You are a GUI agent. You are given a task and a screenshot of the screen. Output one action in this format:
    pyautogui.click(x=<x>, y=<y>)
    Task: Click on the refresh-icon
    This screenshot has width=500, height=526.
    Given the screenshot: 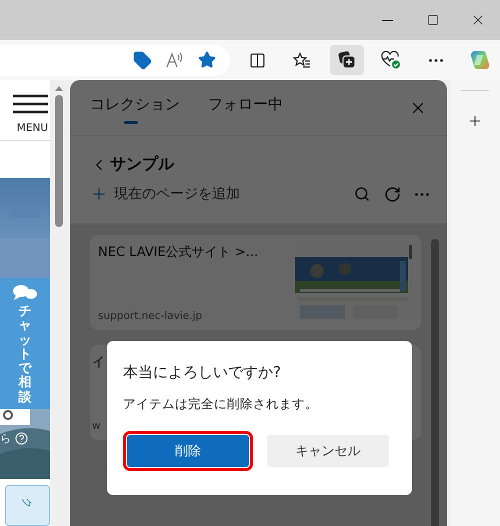 What is the action you would take?
    pyautogui.click(x=392, y=194)
    